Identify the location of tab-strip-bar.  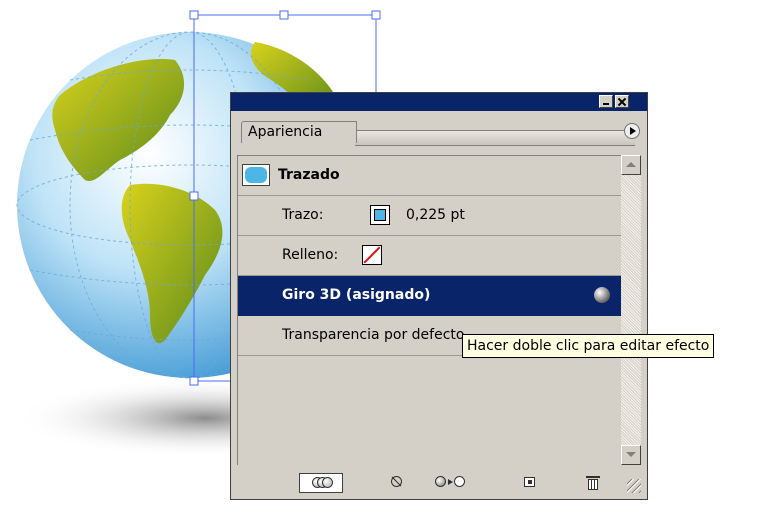
(495, 138).